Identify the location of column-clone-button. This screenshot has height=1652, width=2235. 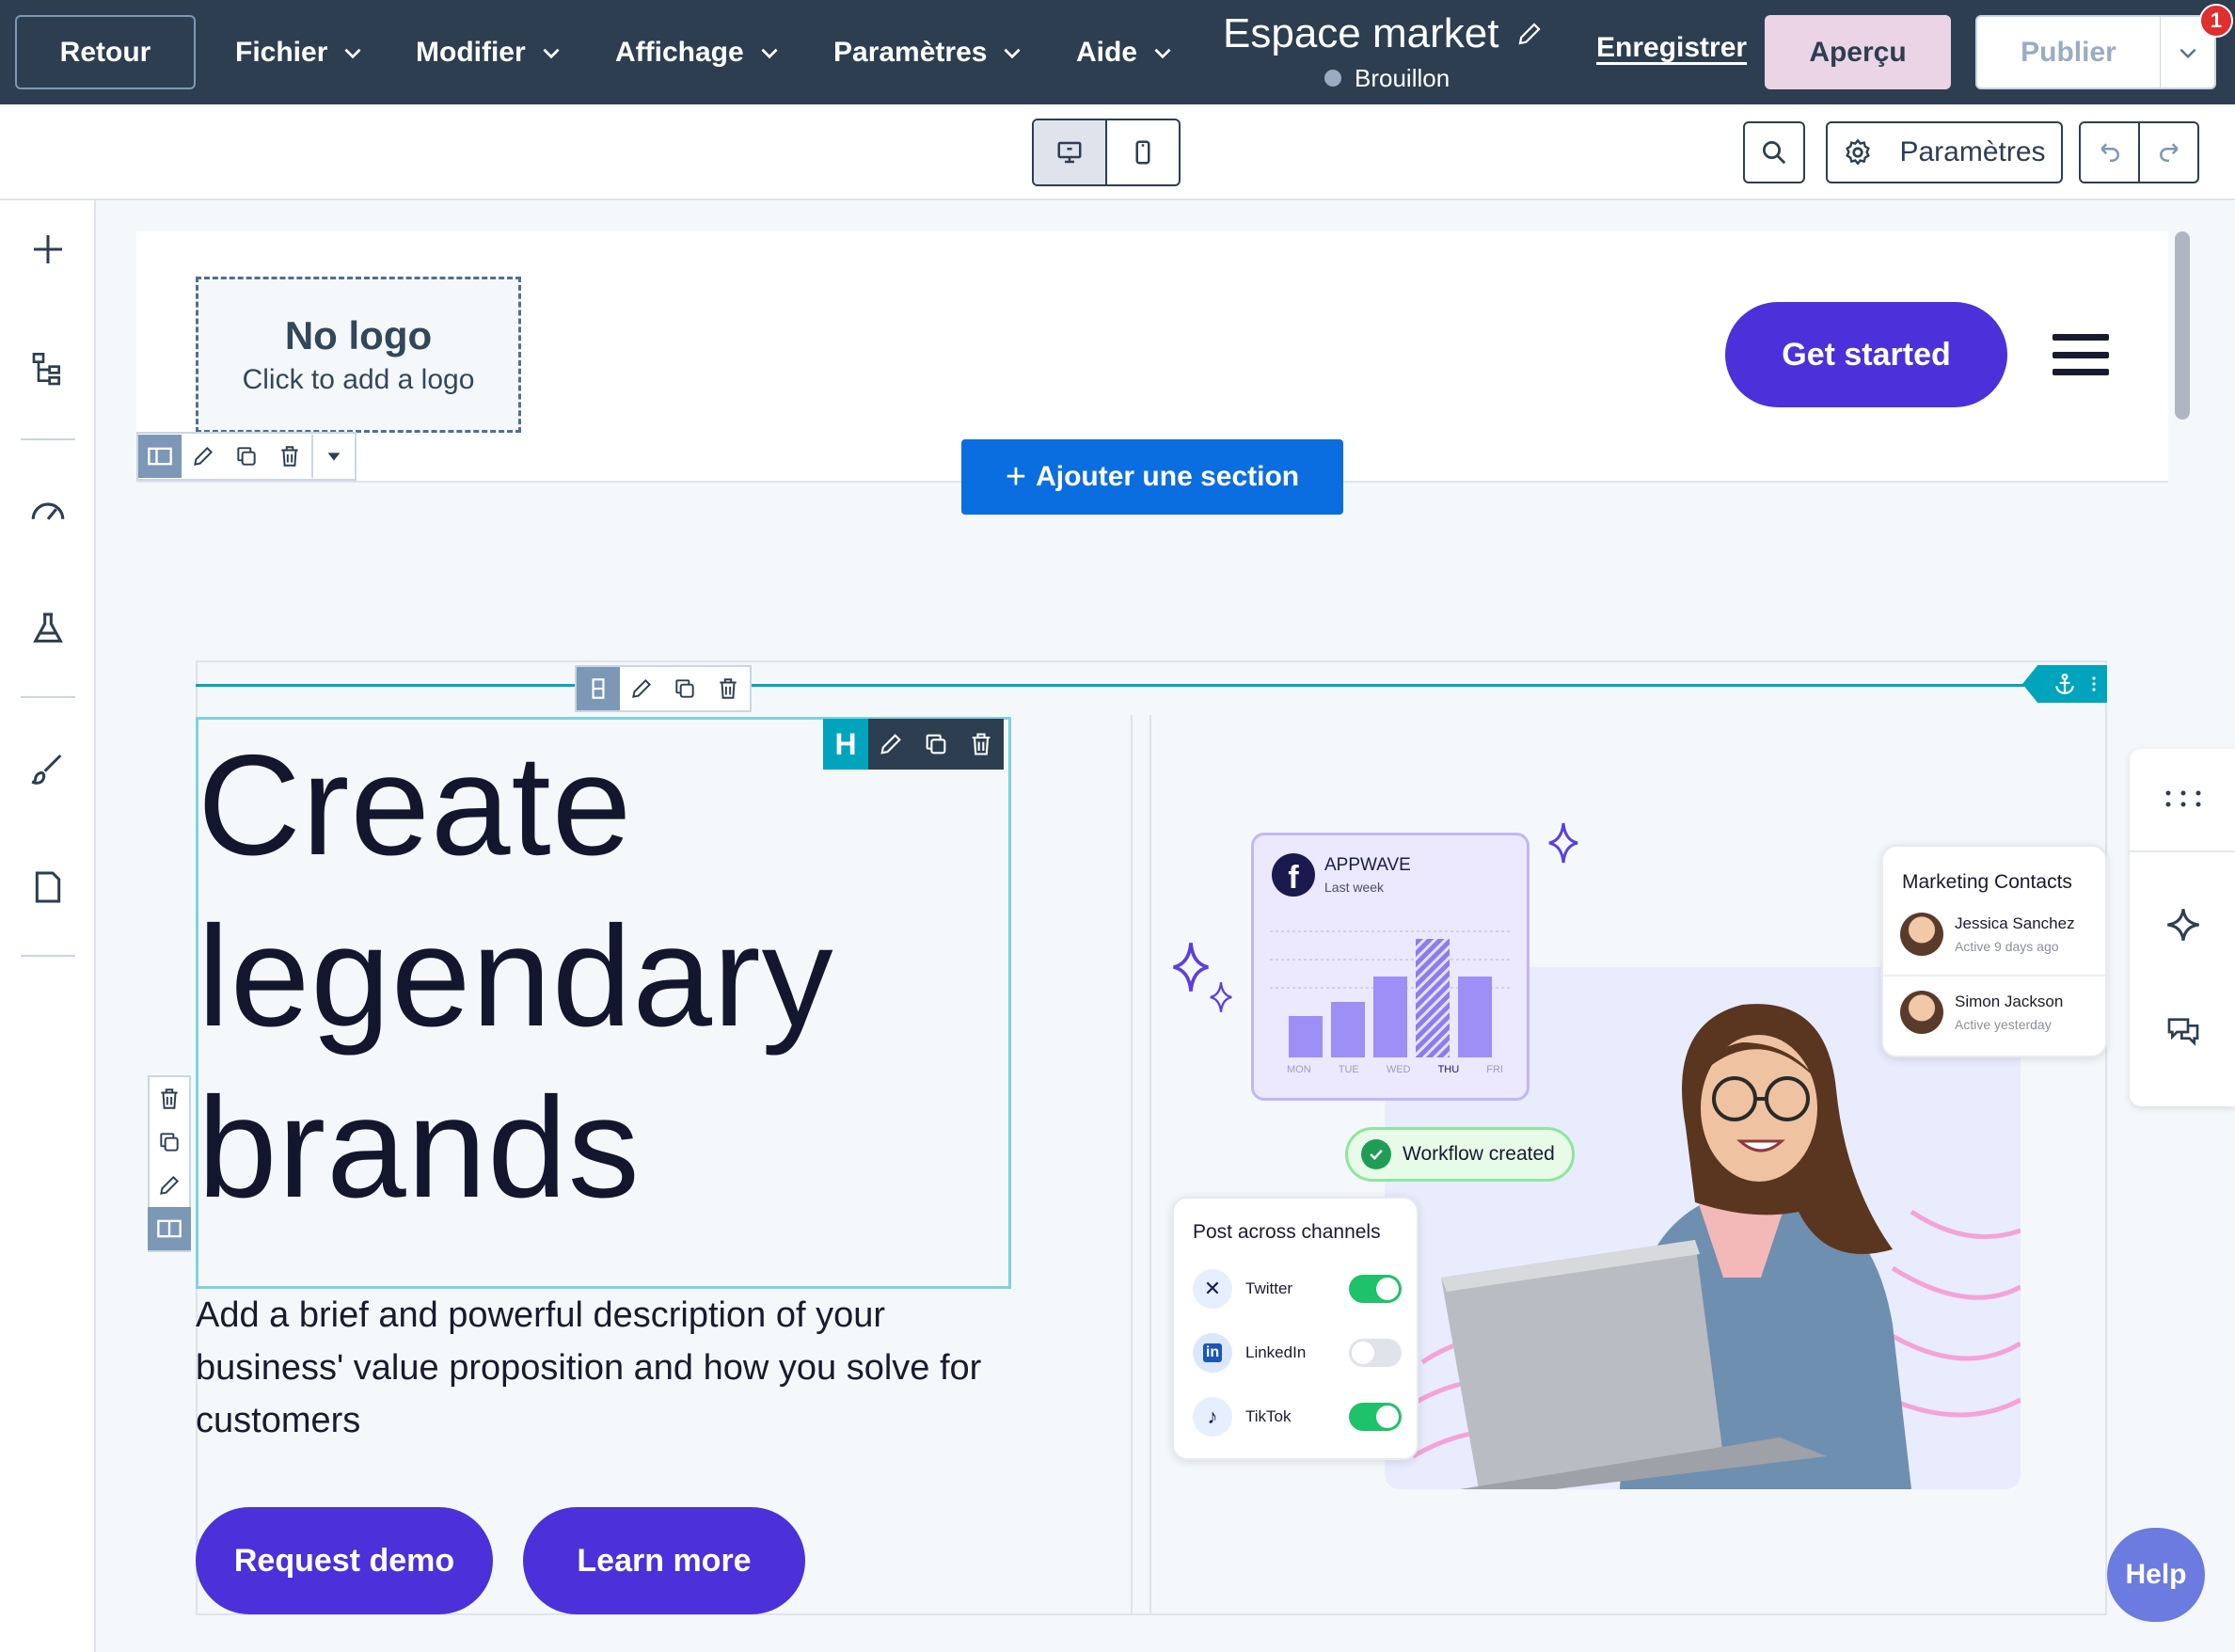
(169, 1142).